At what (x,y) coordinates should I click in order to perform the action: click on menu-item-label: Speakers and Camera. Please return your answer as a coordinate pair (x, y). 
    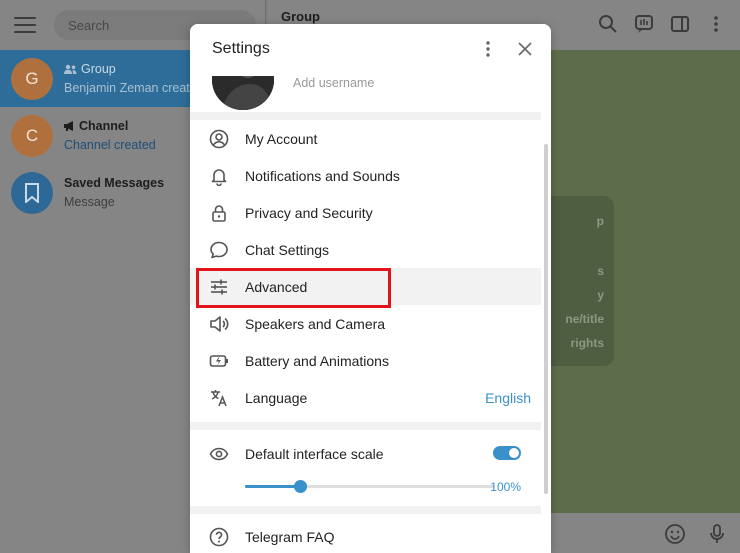
    Looking at the image, I should click on (315, 323).